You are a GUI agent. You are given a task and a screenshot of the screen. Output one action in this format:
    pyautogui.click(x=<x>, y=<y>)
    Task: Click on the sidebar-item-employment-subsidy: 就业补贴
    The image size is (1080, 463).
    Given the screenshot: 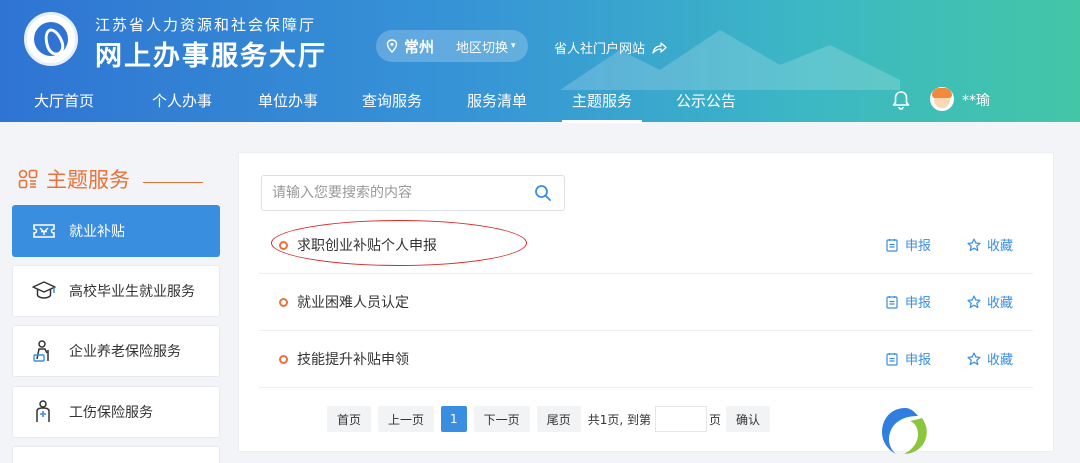 What is the action you would take?
    pyautogui.click(x=116, y=231)
    